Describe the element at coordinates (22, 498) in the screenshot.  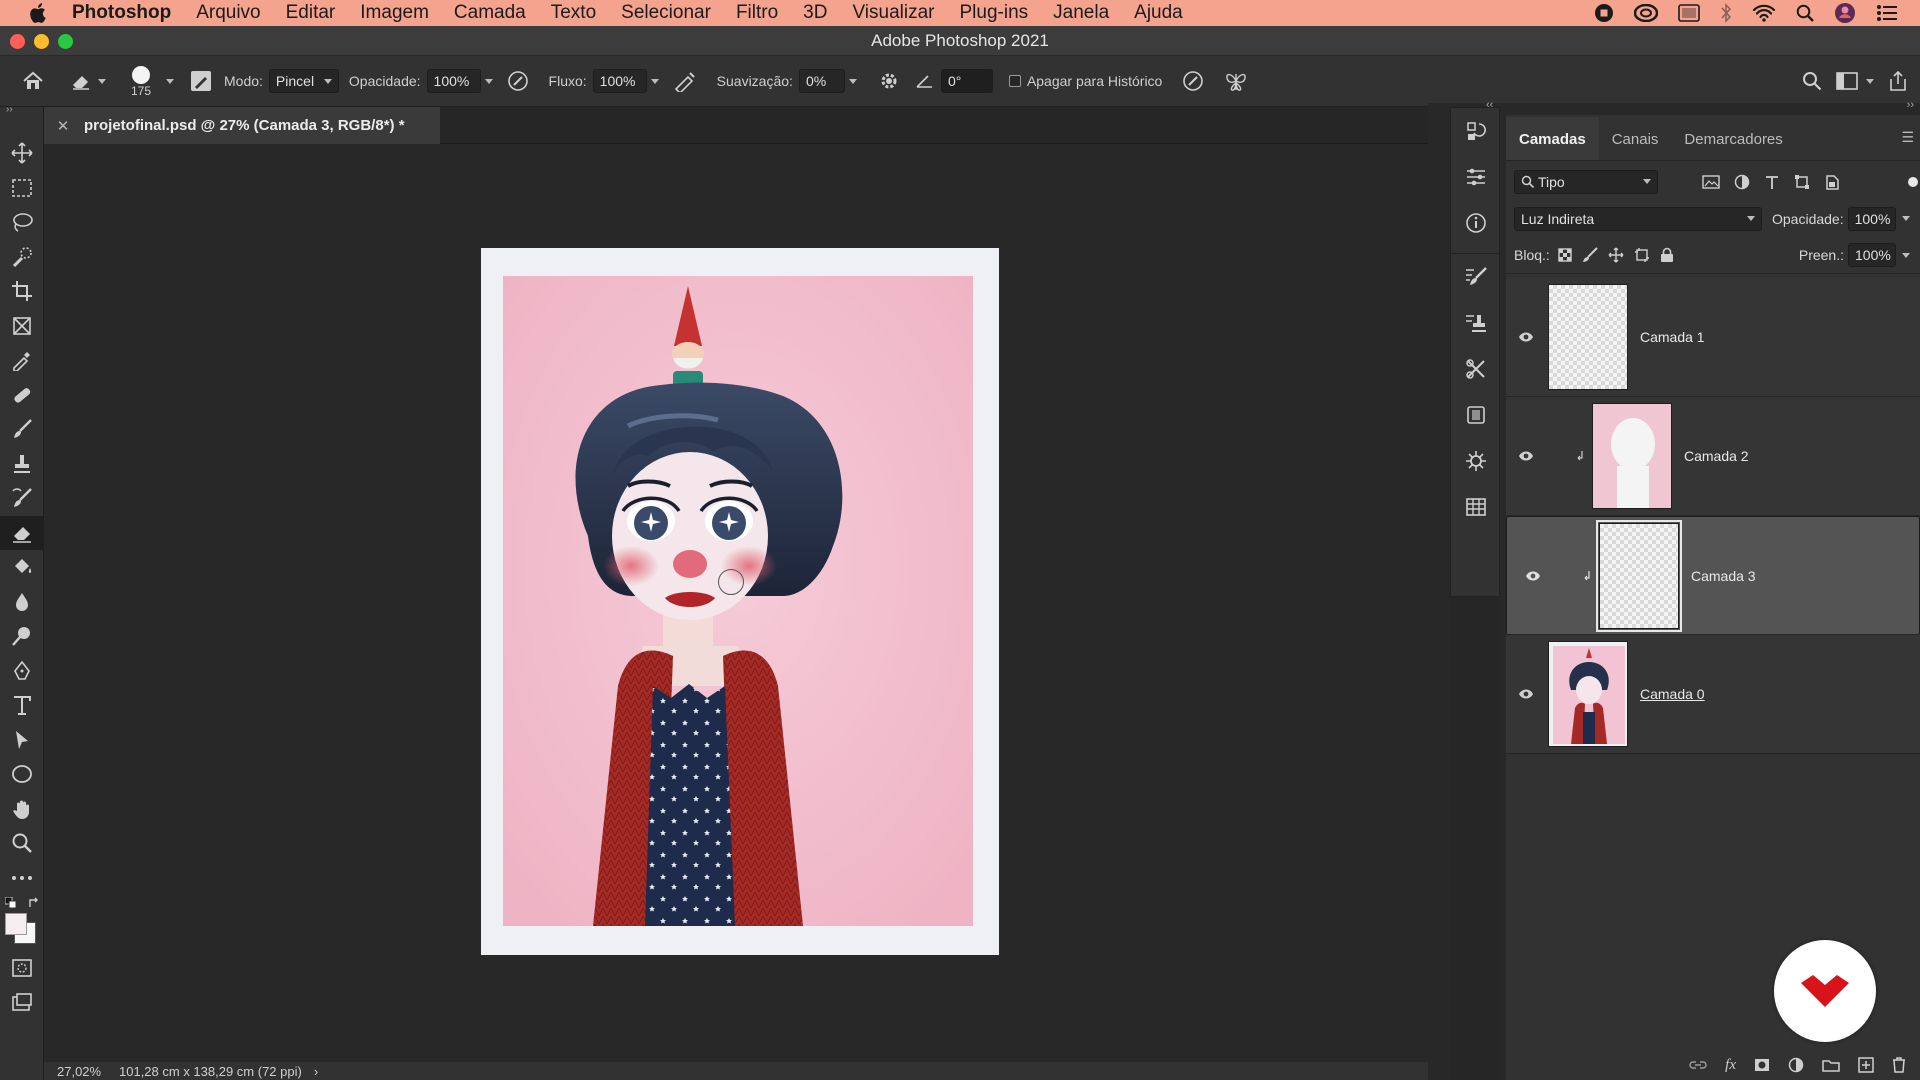
I see `history-brush-tool-icon` at that location.